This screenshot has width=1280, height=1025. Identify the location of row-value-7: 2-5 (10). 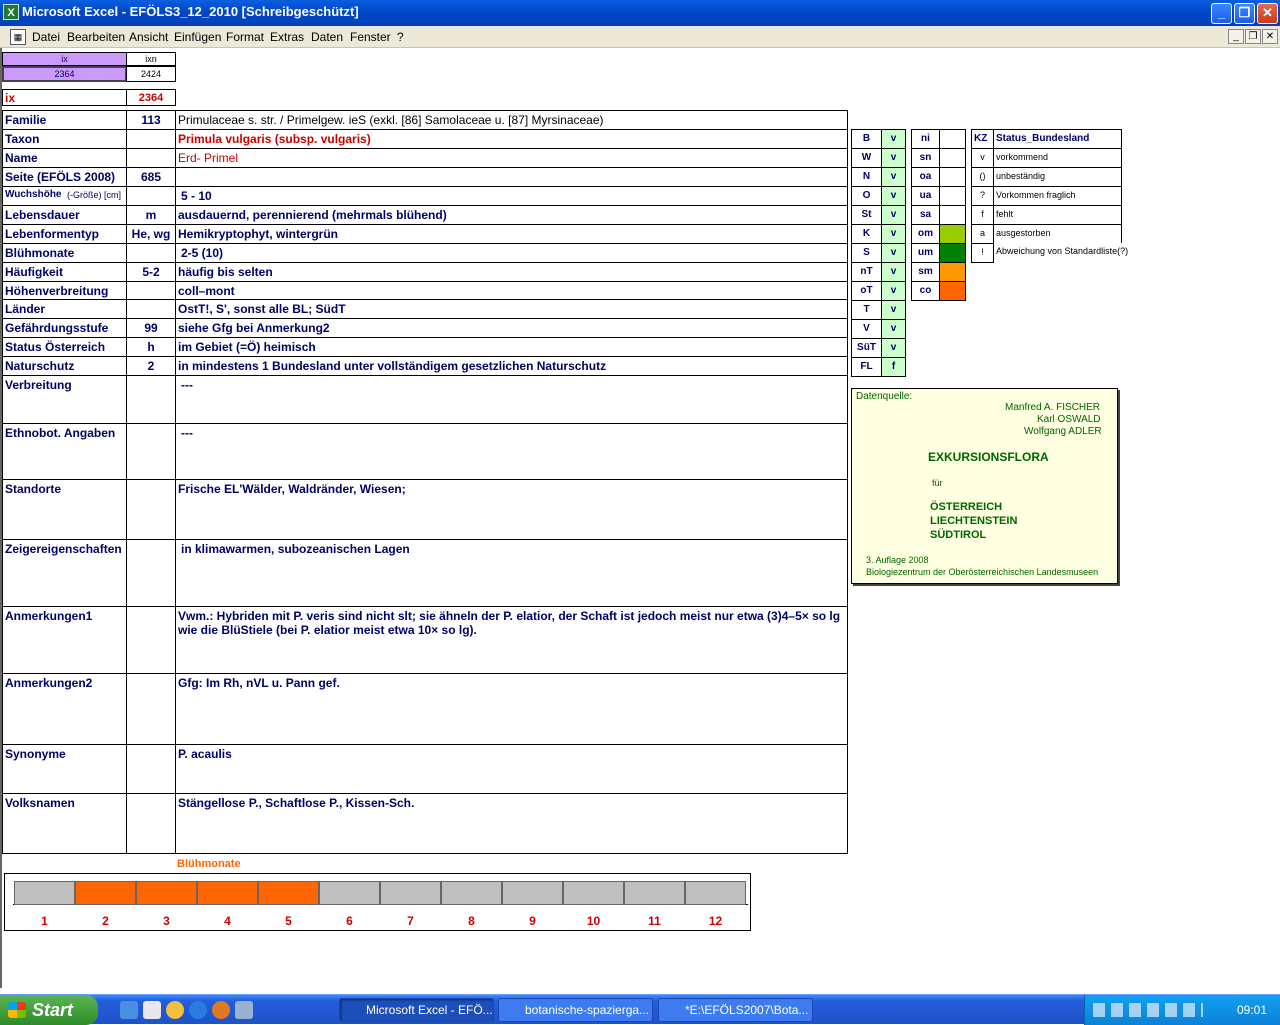
(511, 253).